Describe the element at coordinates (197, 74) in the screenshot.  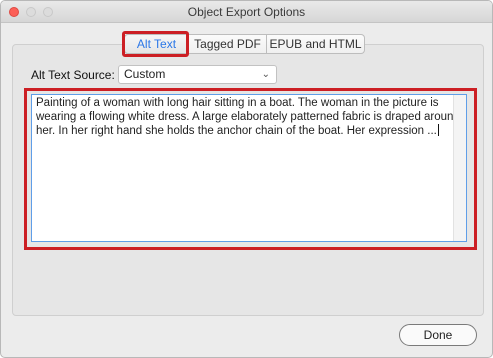
I see `alt-text-source-select: Custom ⌄` at that location.